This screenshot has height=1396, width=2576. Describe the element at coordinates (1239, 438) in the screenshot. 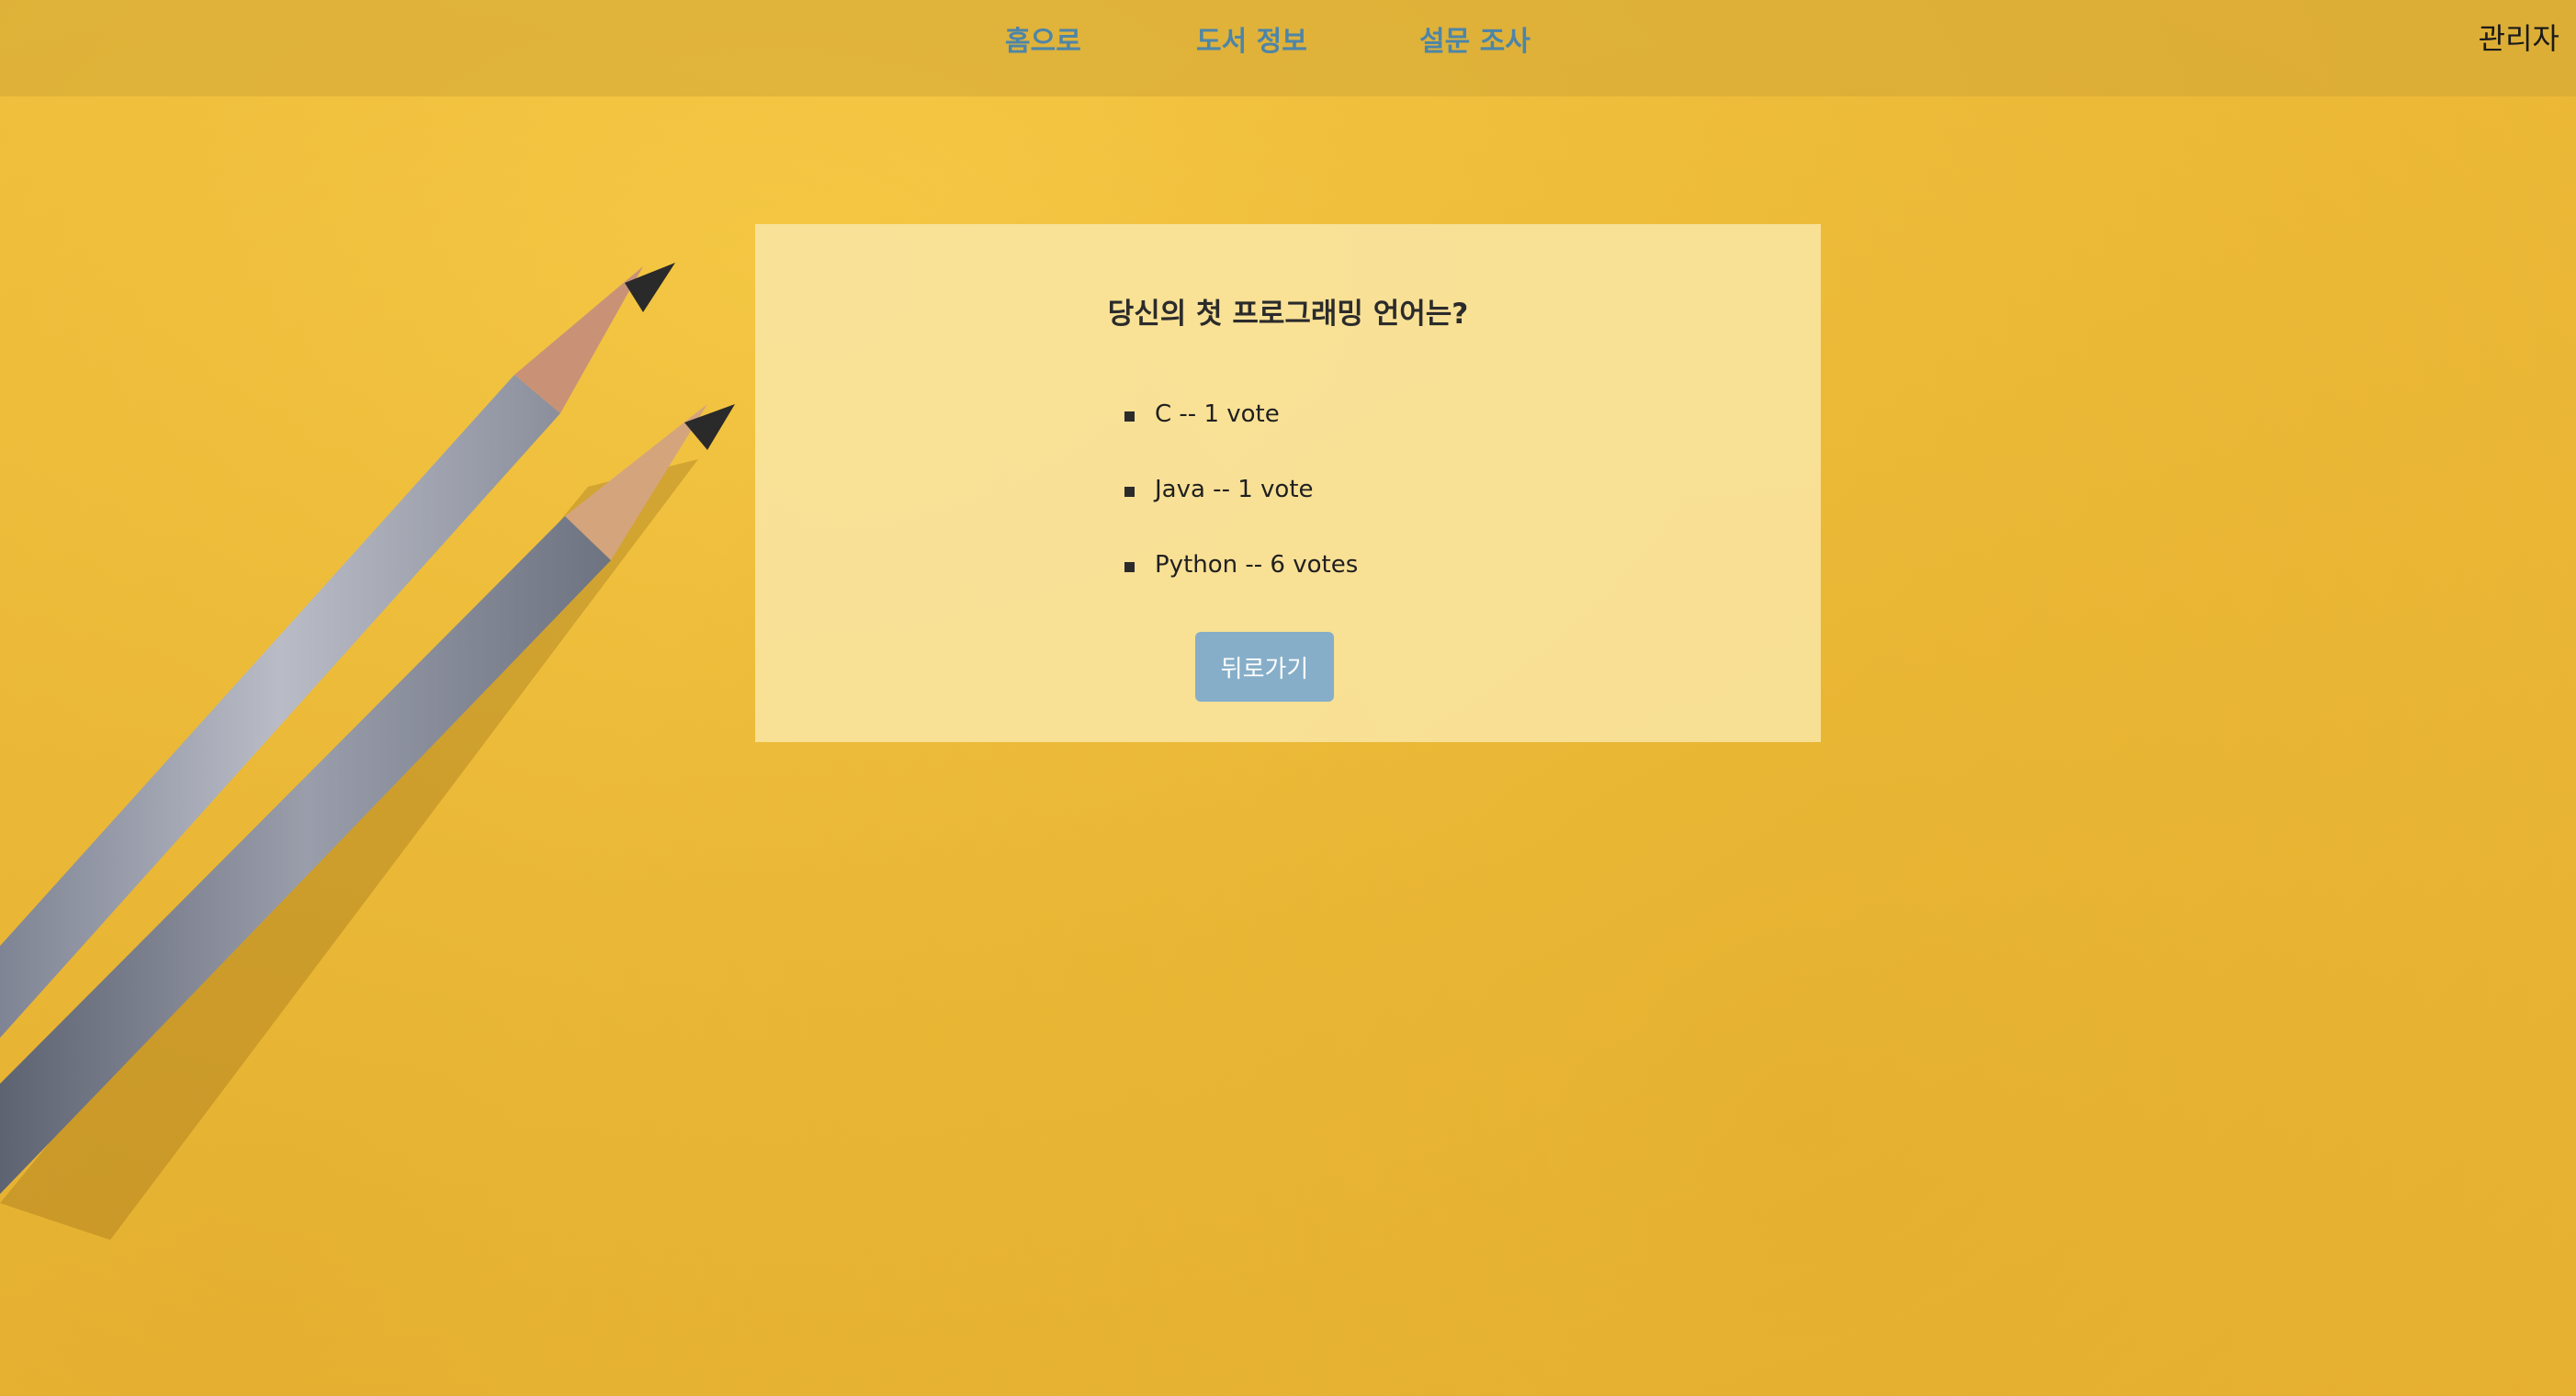

I see `poll-option-item: C -- 1 vote` at that location.